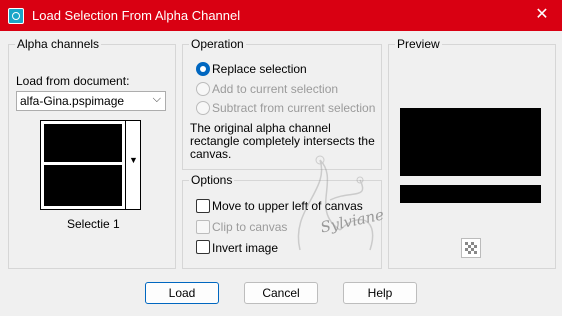 This screenshot has width=562, height=316. I want to click on document-dropdown: alfa-Gina.pspimage ⌵, so click(91, 101).